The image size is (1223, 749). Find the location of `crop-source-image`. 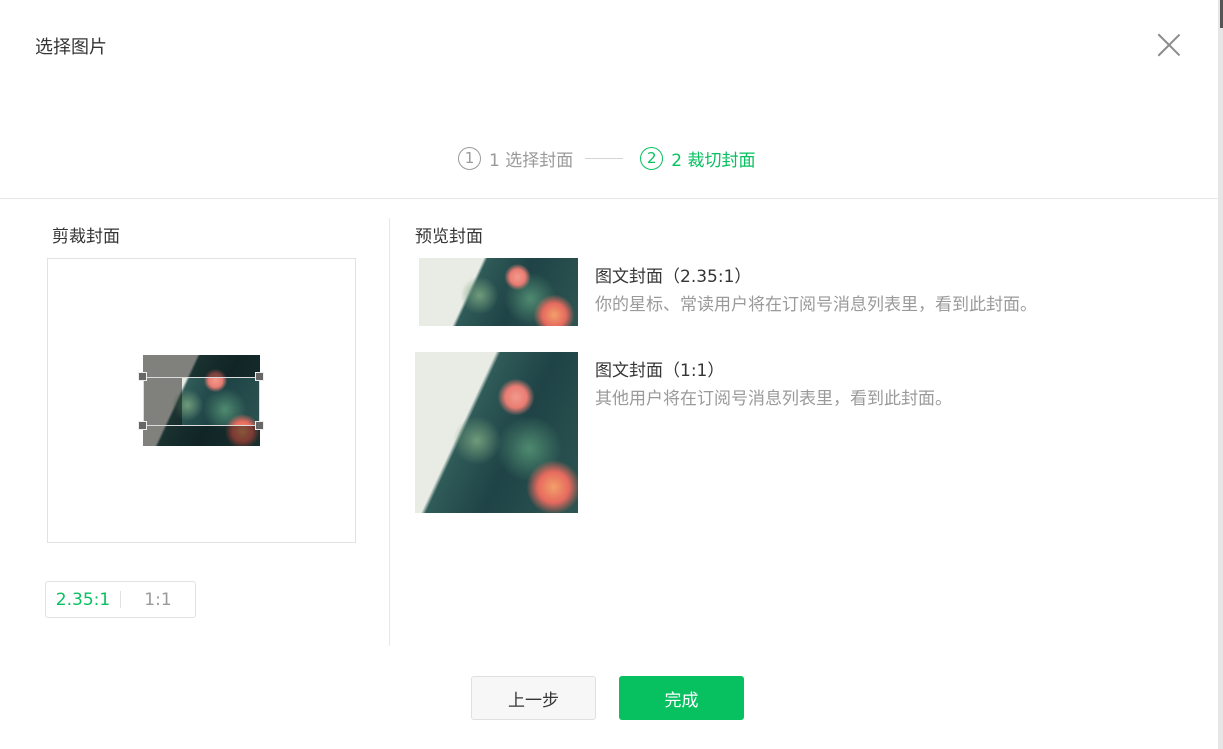

crop-source-image is located at coordinates (201, 400).